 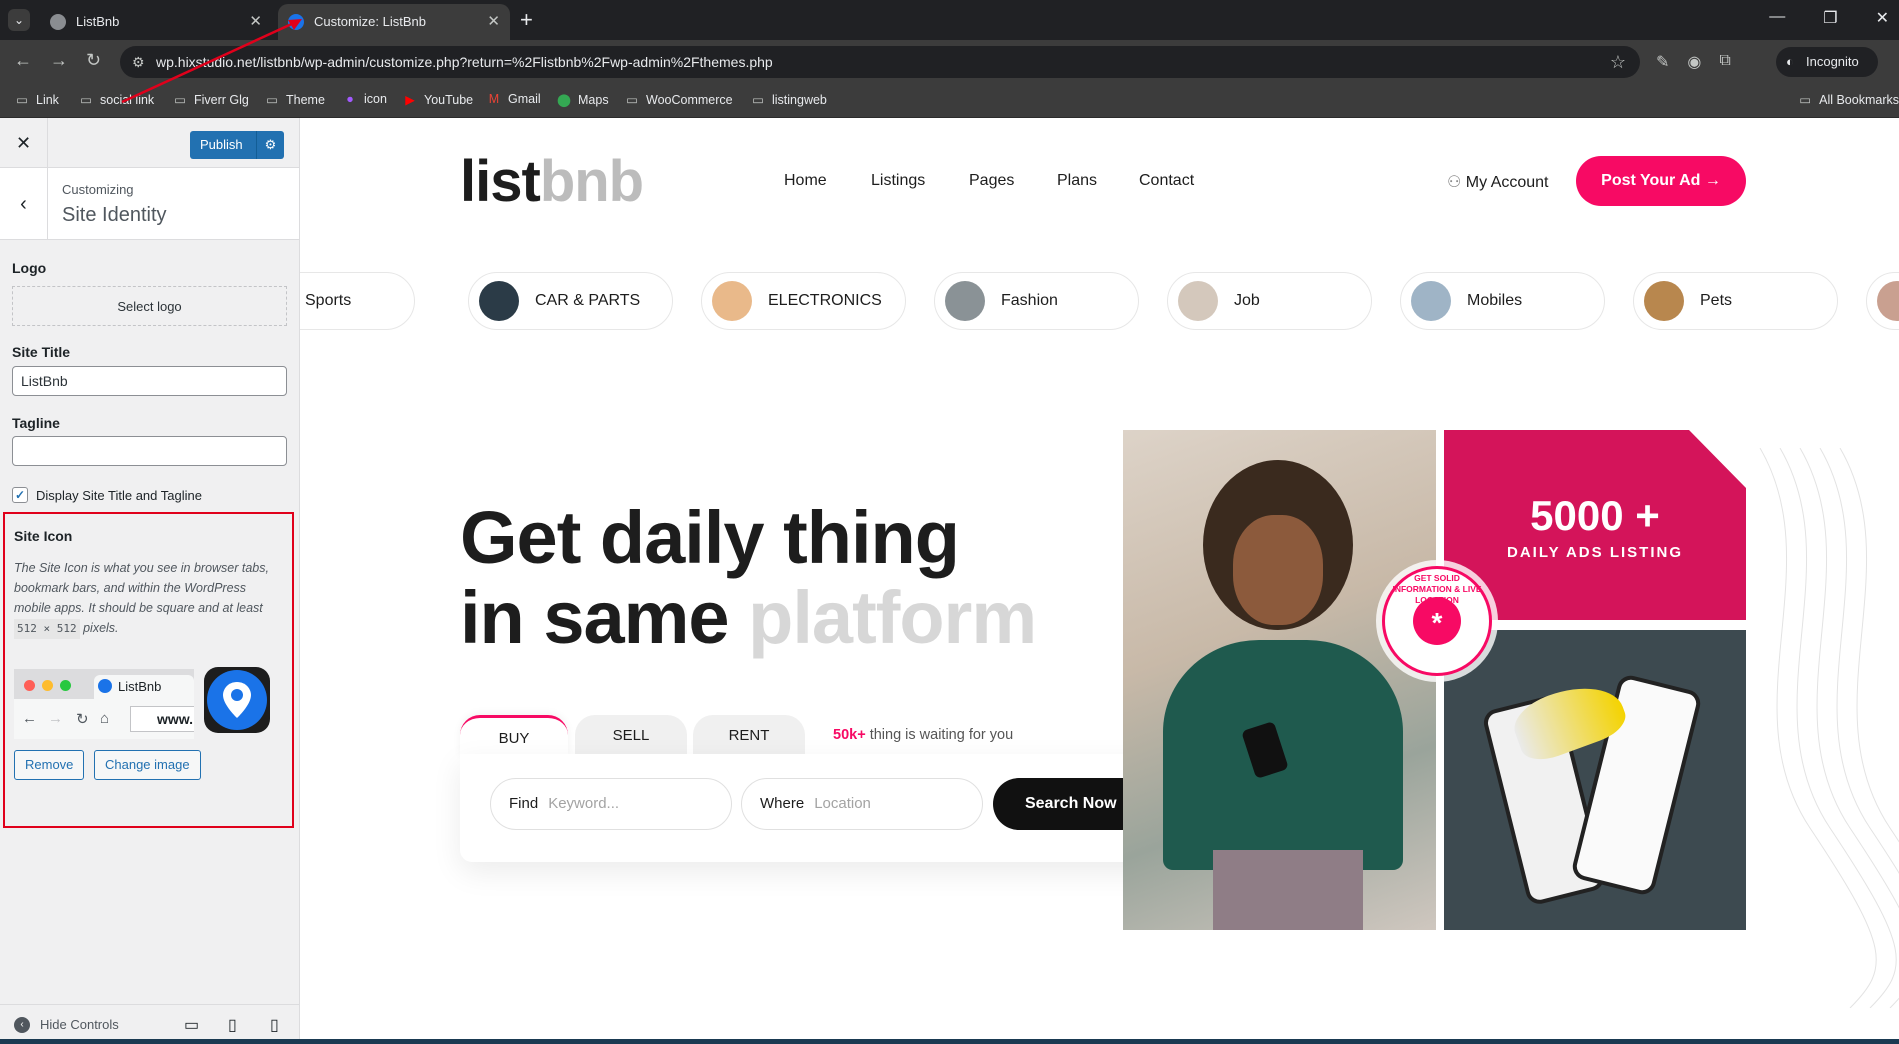 What do you see at coordinates (49, 765) in the screenshot?
I see `remove-button: Remove` at bounding box center [49, 765].